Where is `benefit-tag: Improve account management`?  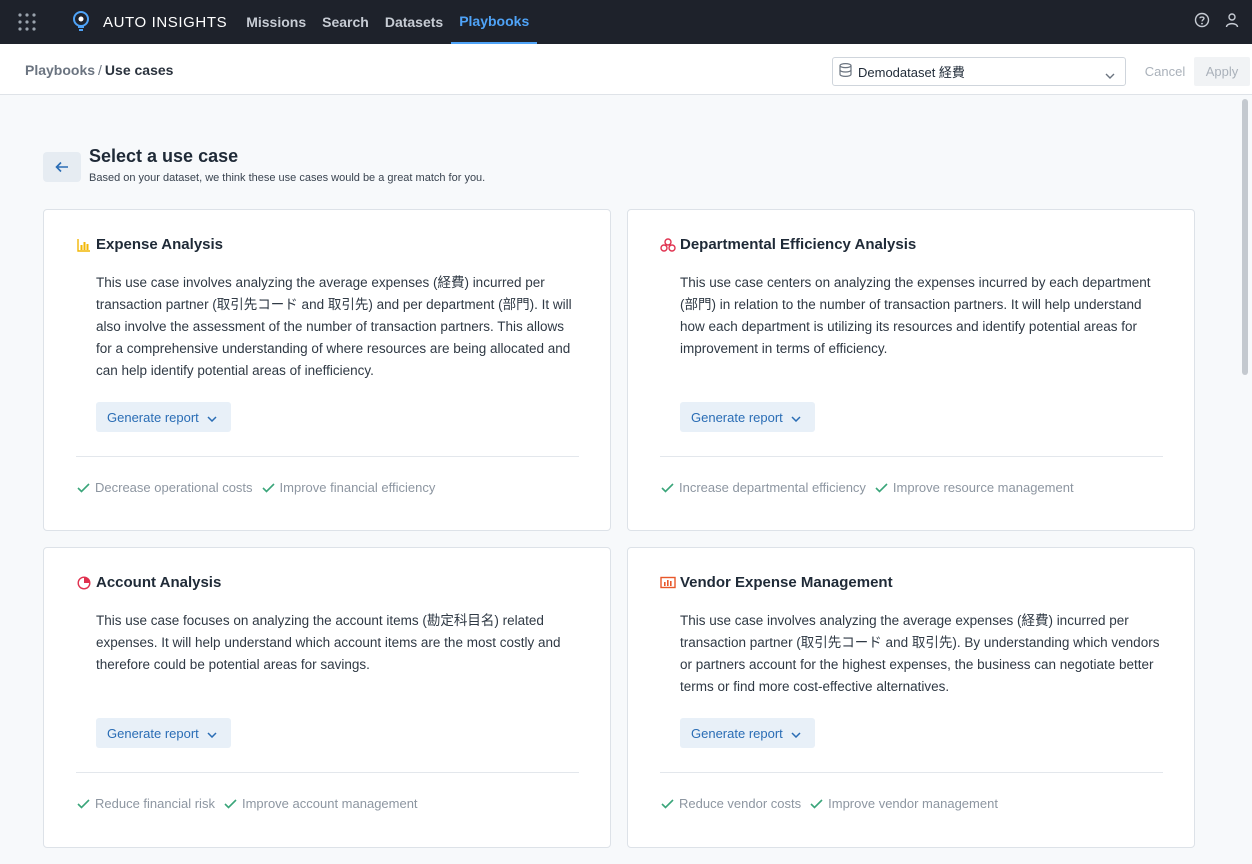
benefit-tag: Improve account management is located at coordinates (321, 803).